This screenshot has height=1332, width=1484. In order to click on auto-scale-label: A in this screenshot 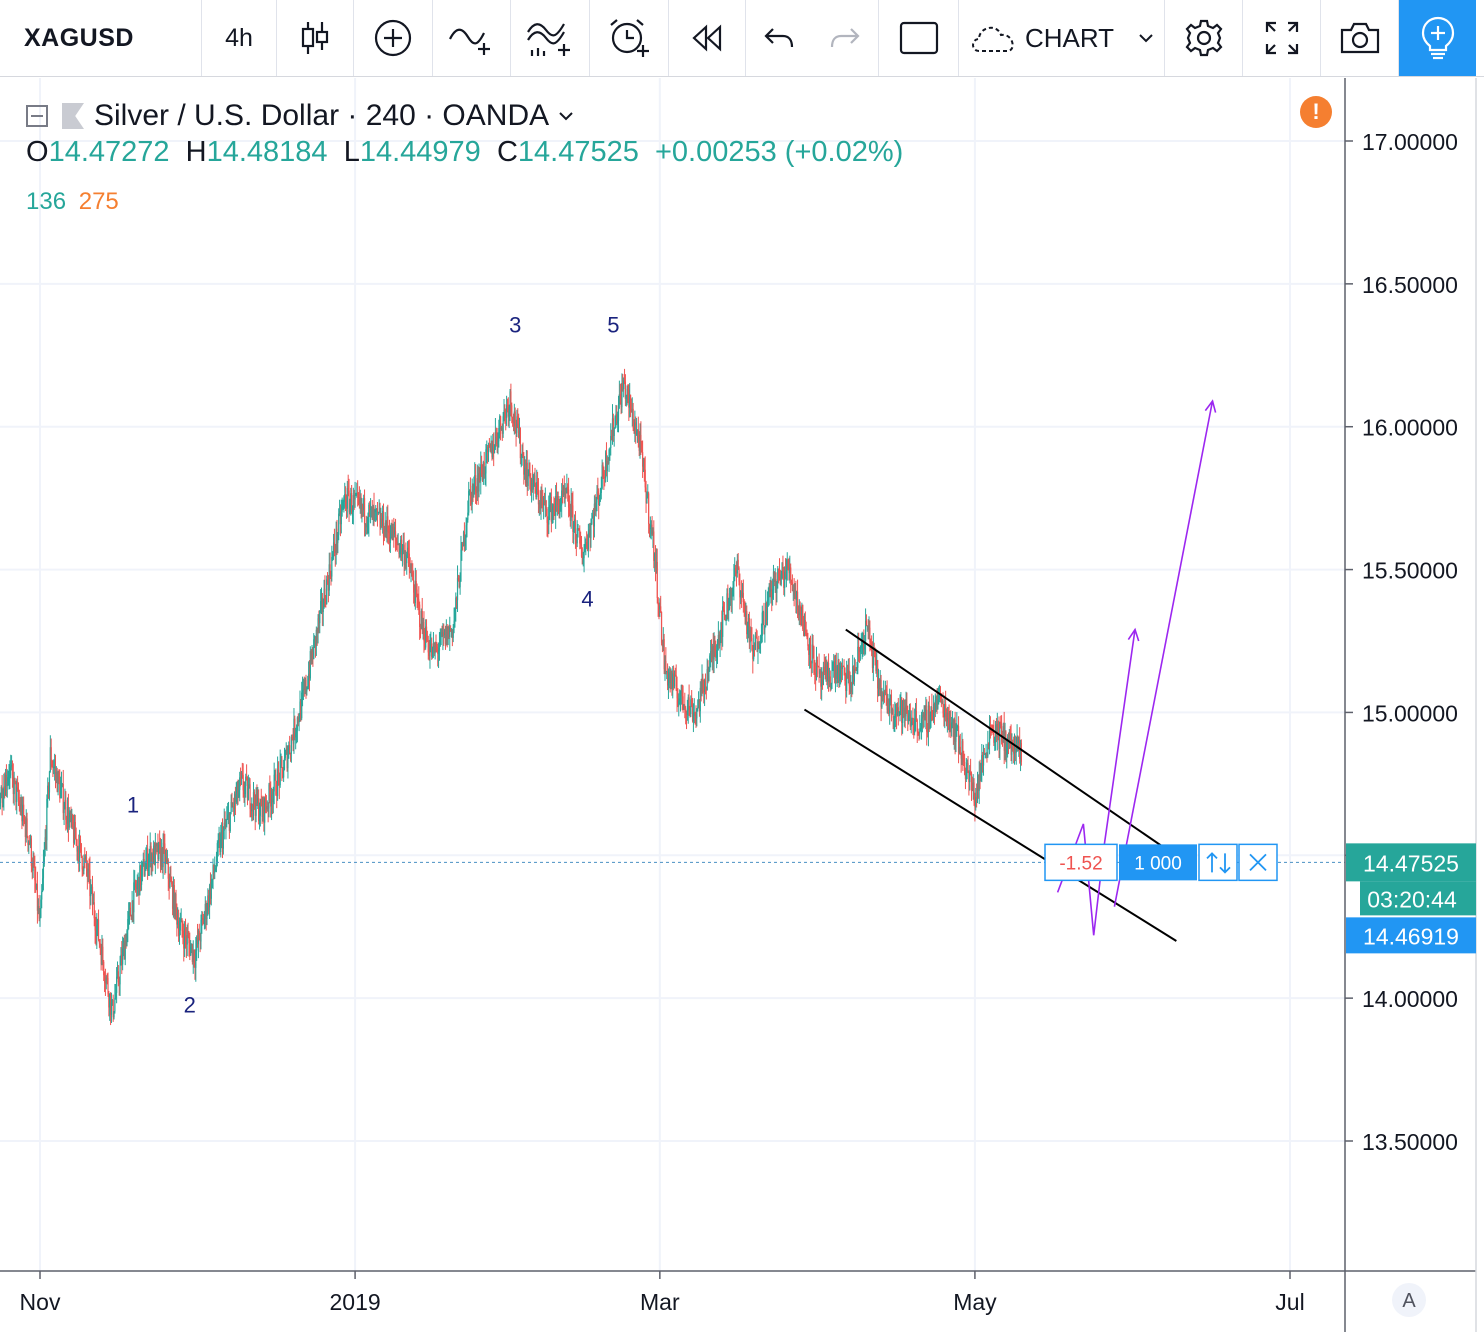, I will do `click(1409, 1301)`.